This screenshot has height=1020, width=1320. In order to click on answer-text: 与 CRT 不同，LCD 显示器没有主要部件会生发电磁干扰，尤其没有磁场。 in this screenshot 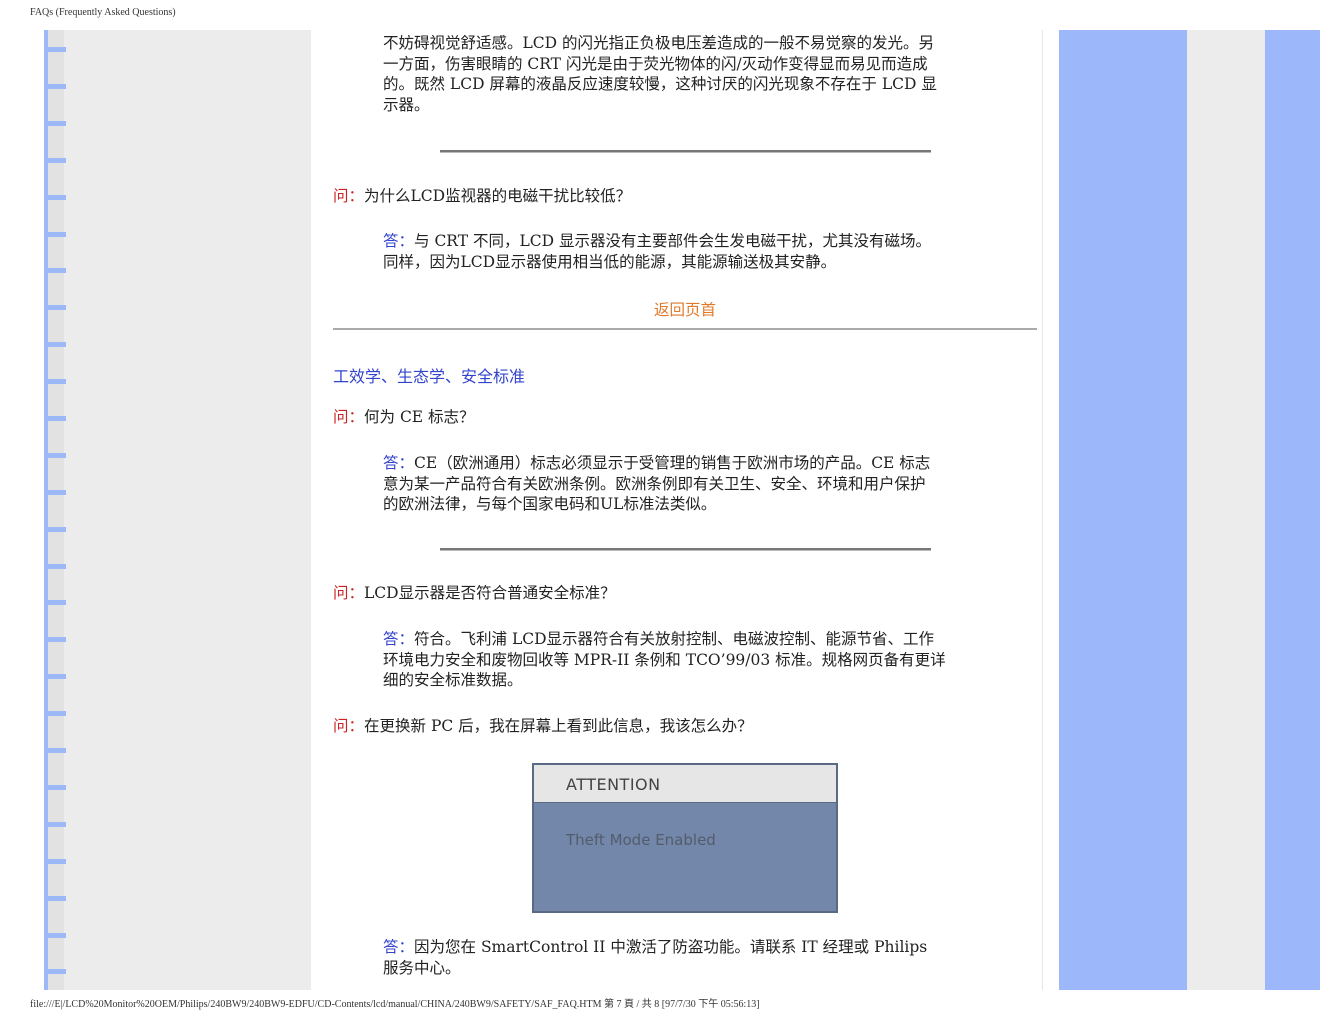, I will do `click(672, 241)`.